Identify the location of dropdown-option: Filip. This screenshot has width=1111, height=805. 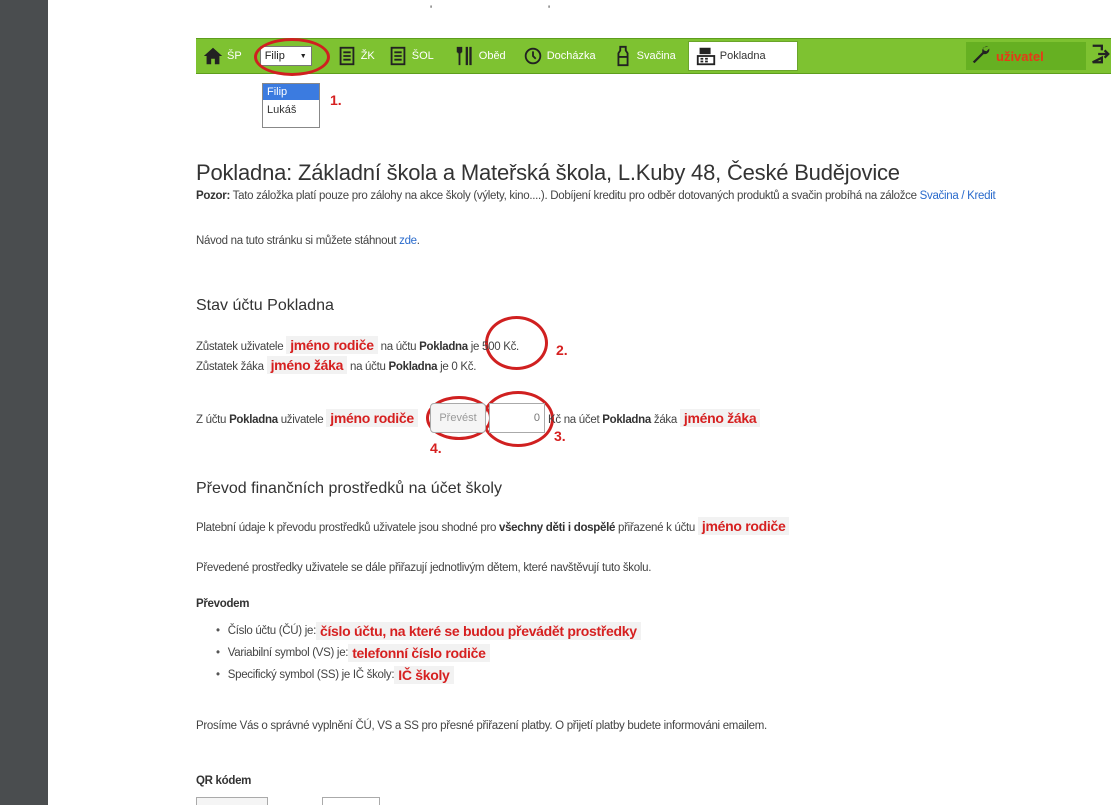
(291, 92).